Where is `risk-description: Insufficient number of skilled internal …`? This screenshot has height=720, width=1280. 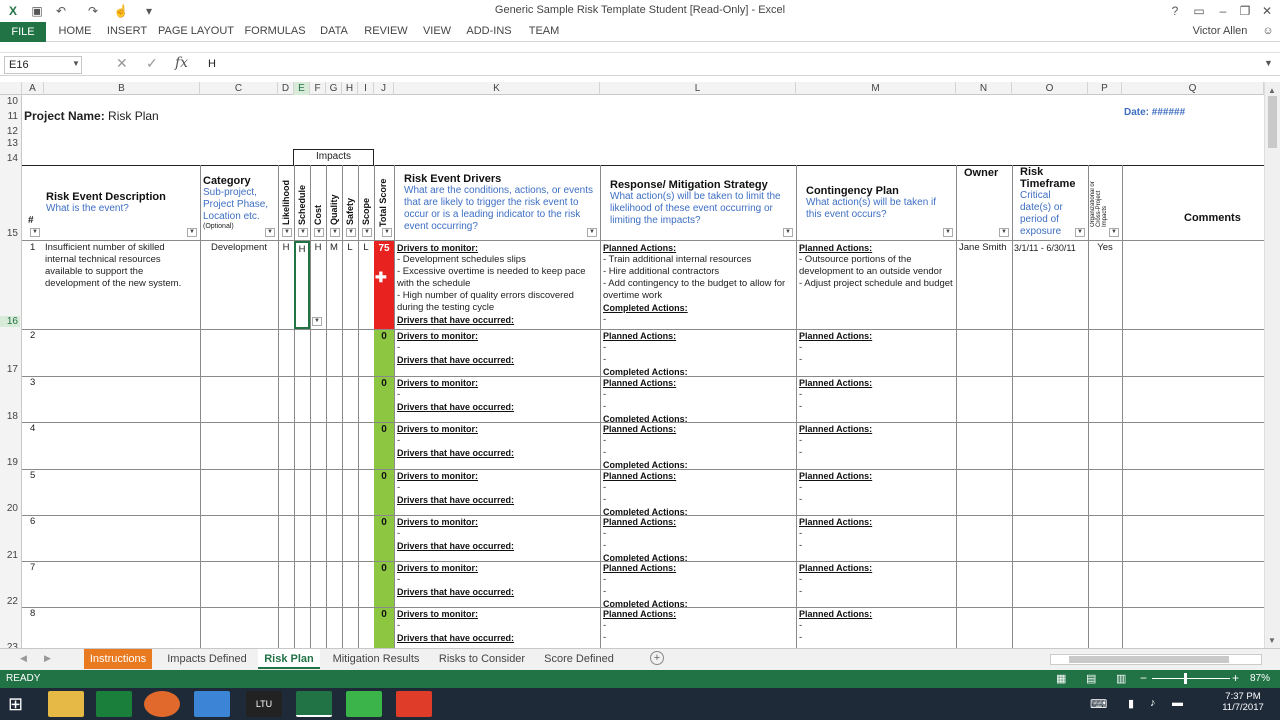 risk-description: Insufficient number of skilled internal … is located at coordinates (121, 266).